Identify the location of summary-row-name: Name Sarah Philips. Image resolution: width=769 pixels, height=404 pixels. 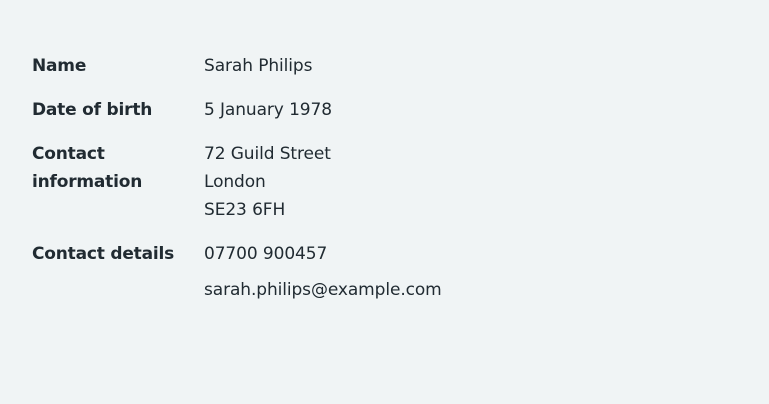
(382, 74).